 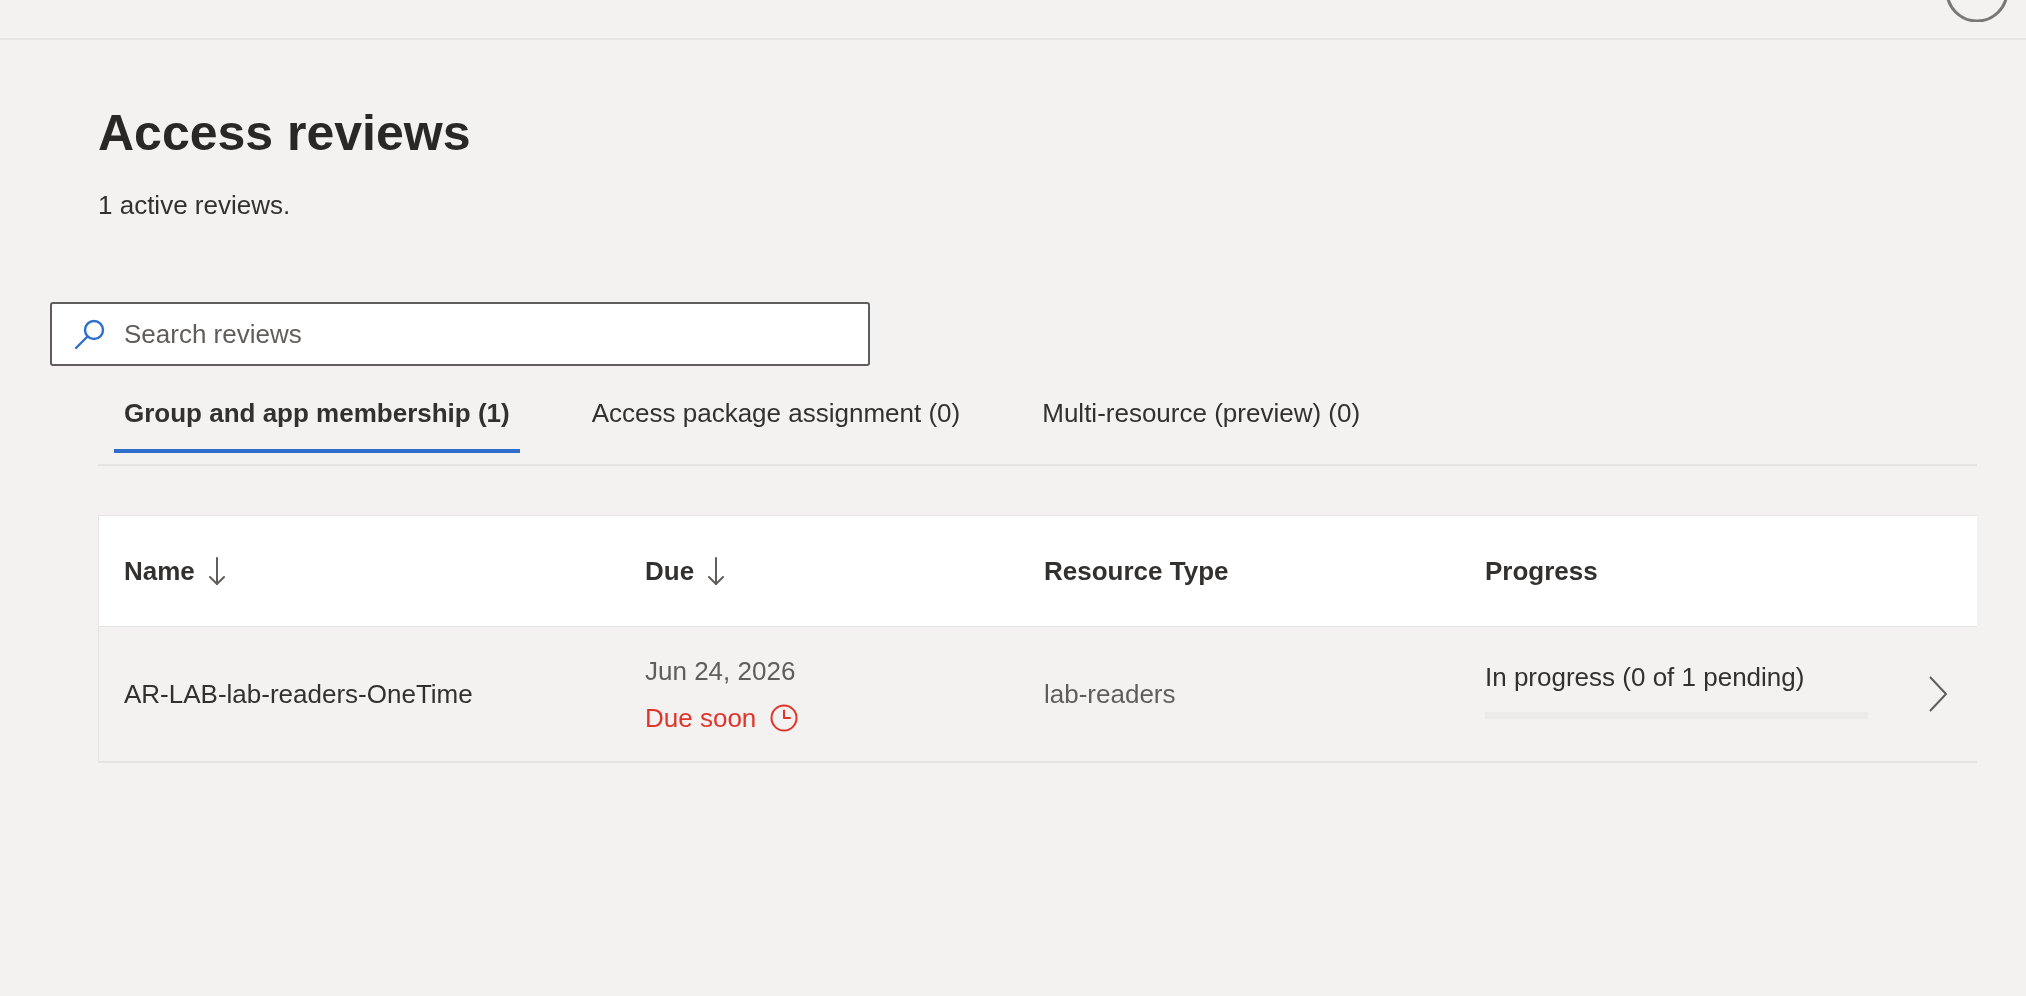 What do you see at coordinates (317, 421) in the screenshot?
I see `tab: Group and app membership (1)` at bounding box center [317, 421].